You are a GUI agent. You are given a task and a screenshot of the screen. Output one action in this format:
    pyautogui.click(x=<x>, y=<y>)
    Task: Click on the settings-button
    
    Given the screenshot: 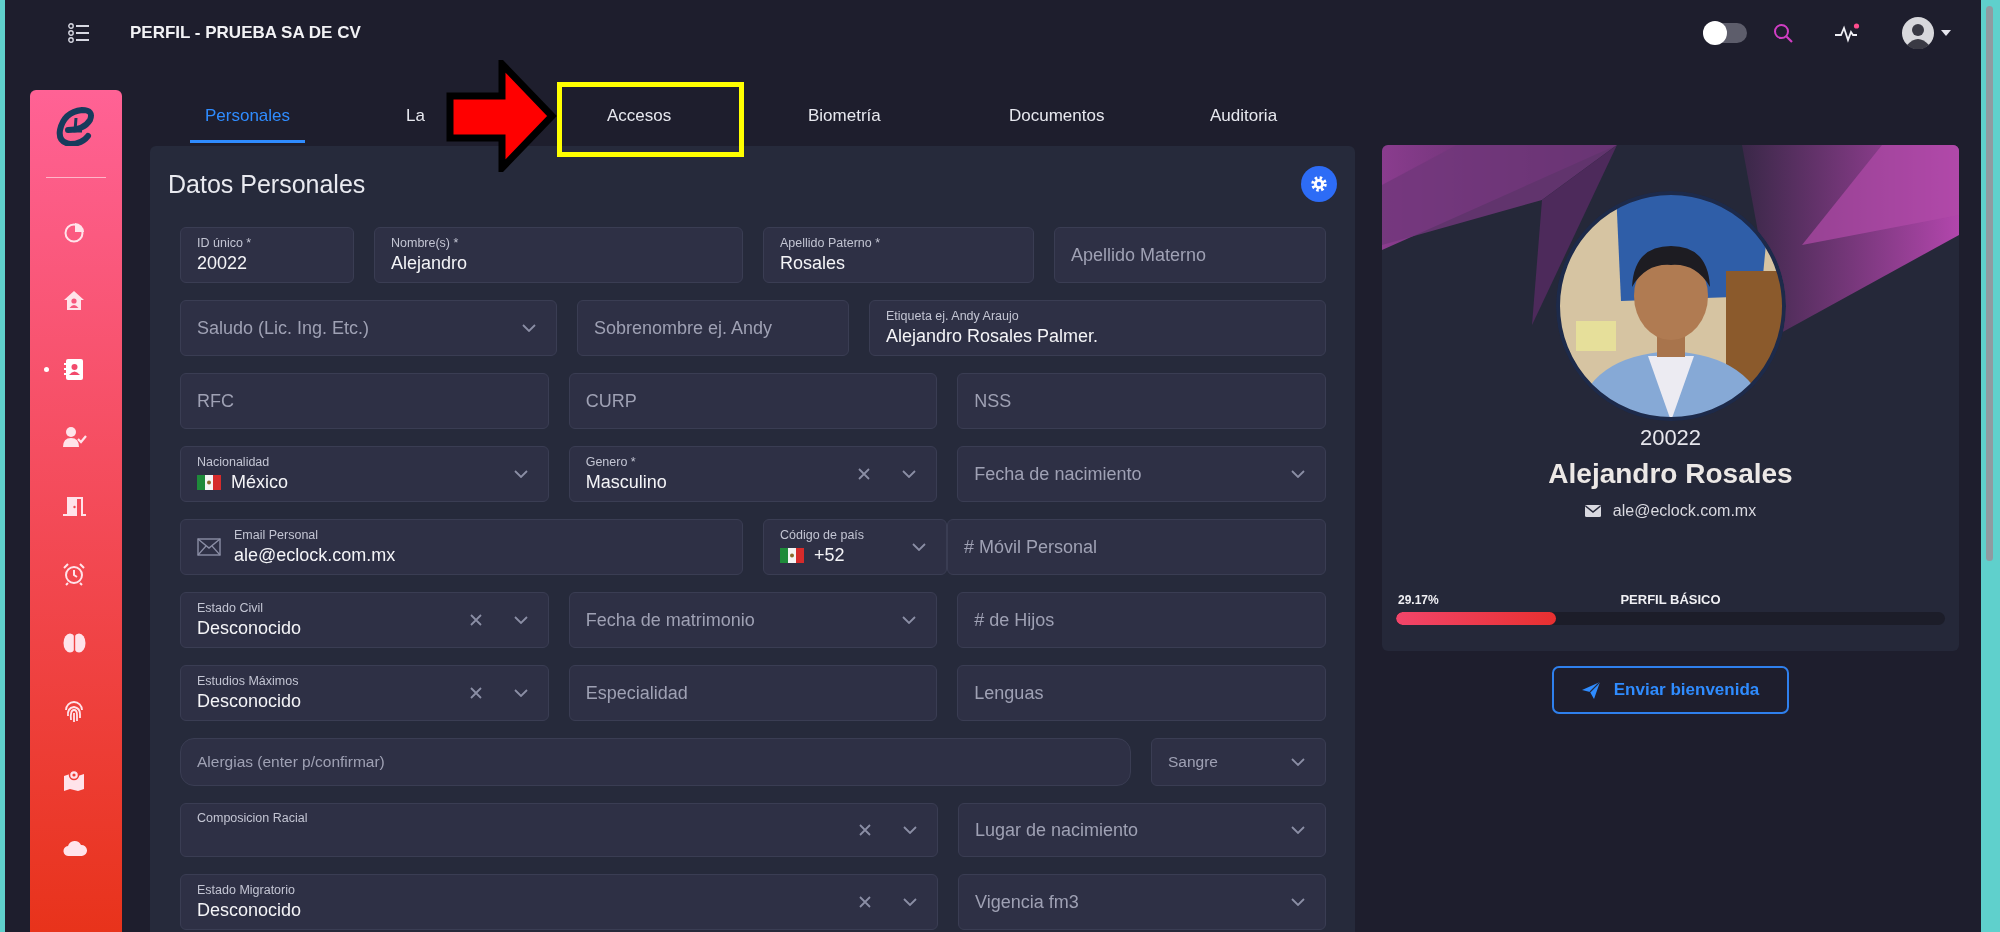 What is the action you would take?
    pyautogui.click(x=1319, y=184)
    